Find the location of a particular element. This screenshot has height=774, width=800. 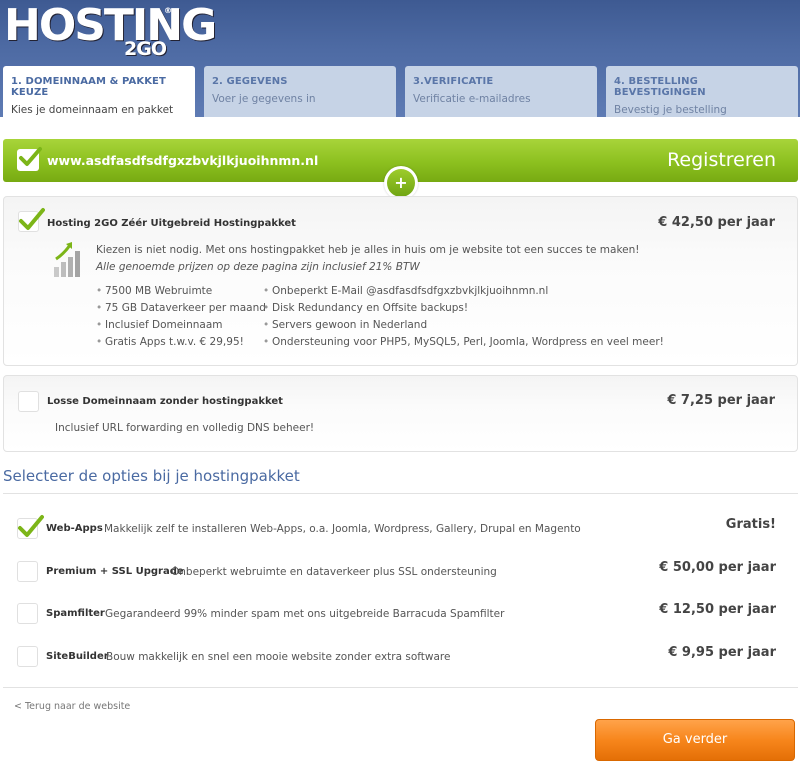

option-price: Gratis! is located at coordinates (750, 524).